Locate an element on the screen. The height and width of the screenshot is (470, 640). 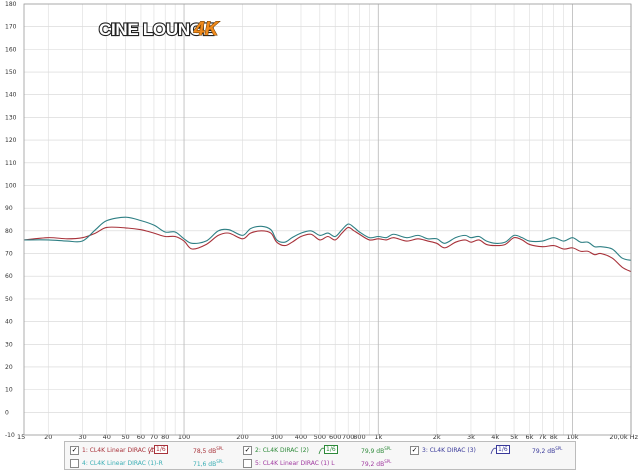
x-tick-label: 500 is located at coordinates (320, 436).